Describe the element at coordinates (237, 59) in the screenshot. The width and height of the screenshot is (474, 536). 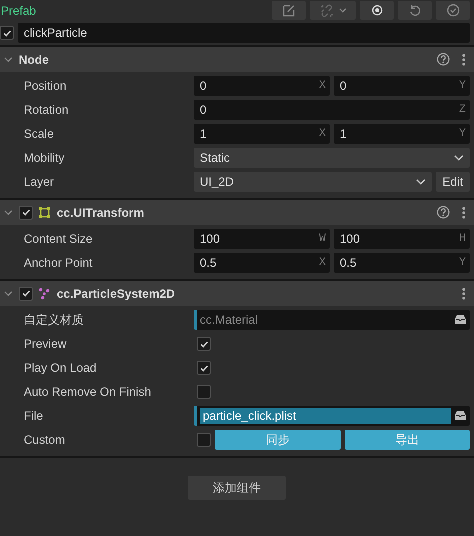
I see `section-header: Node` at that location.